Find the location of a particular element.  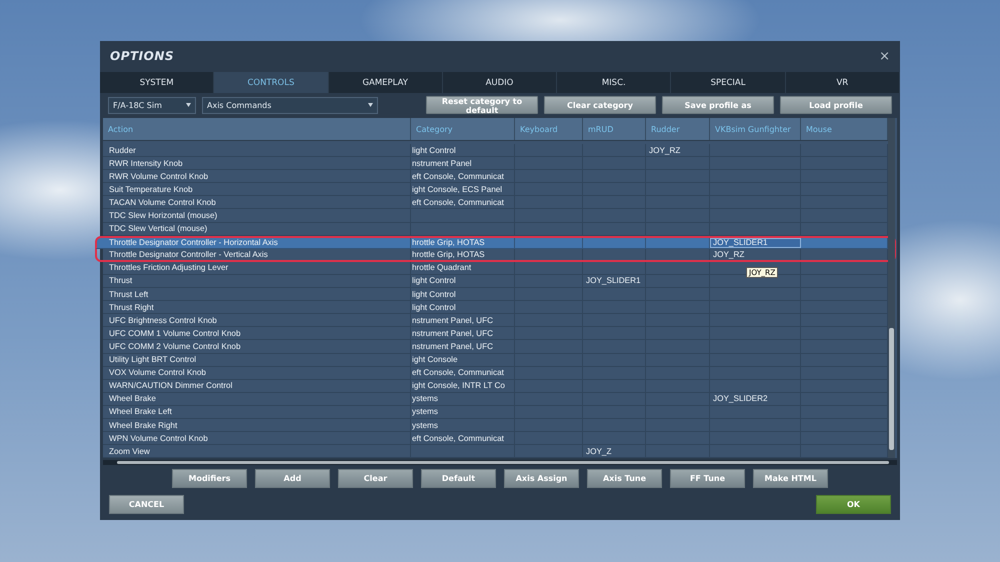

table-cell: Suit Temperature Knob is located at coordinates (257, 189).